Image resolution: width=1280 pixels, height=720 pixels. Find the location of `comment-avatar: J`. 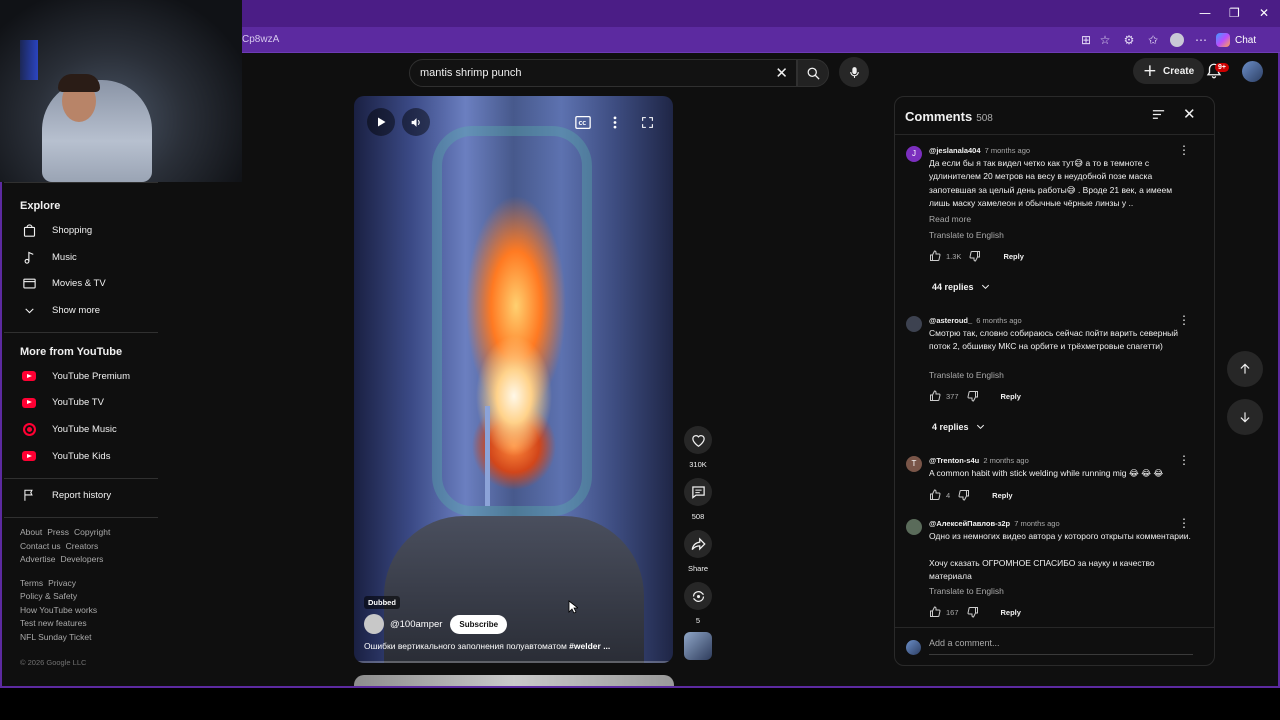

comment-avatar: J is located at coordinates (914, 154).